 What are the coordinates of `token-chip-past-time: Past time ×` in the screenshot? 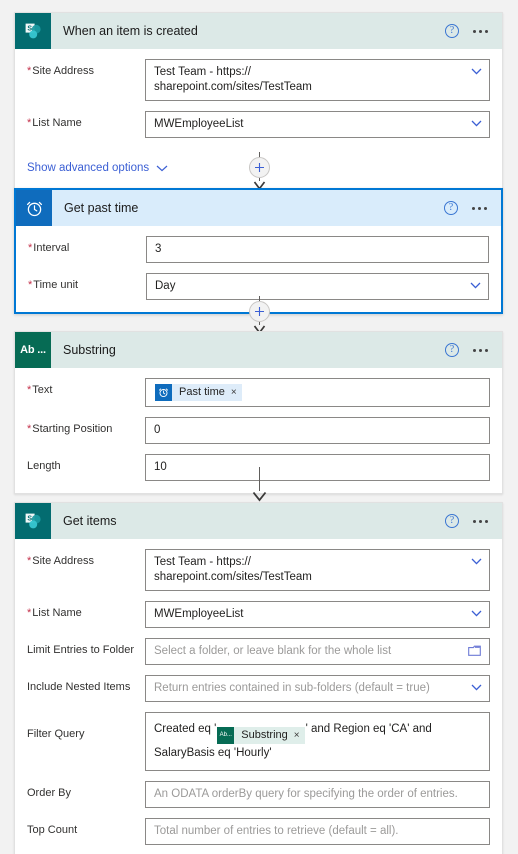 It's located at (198, 392).